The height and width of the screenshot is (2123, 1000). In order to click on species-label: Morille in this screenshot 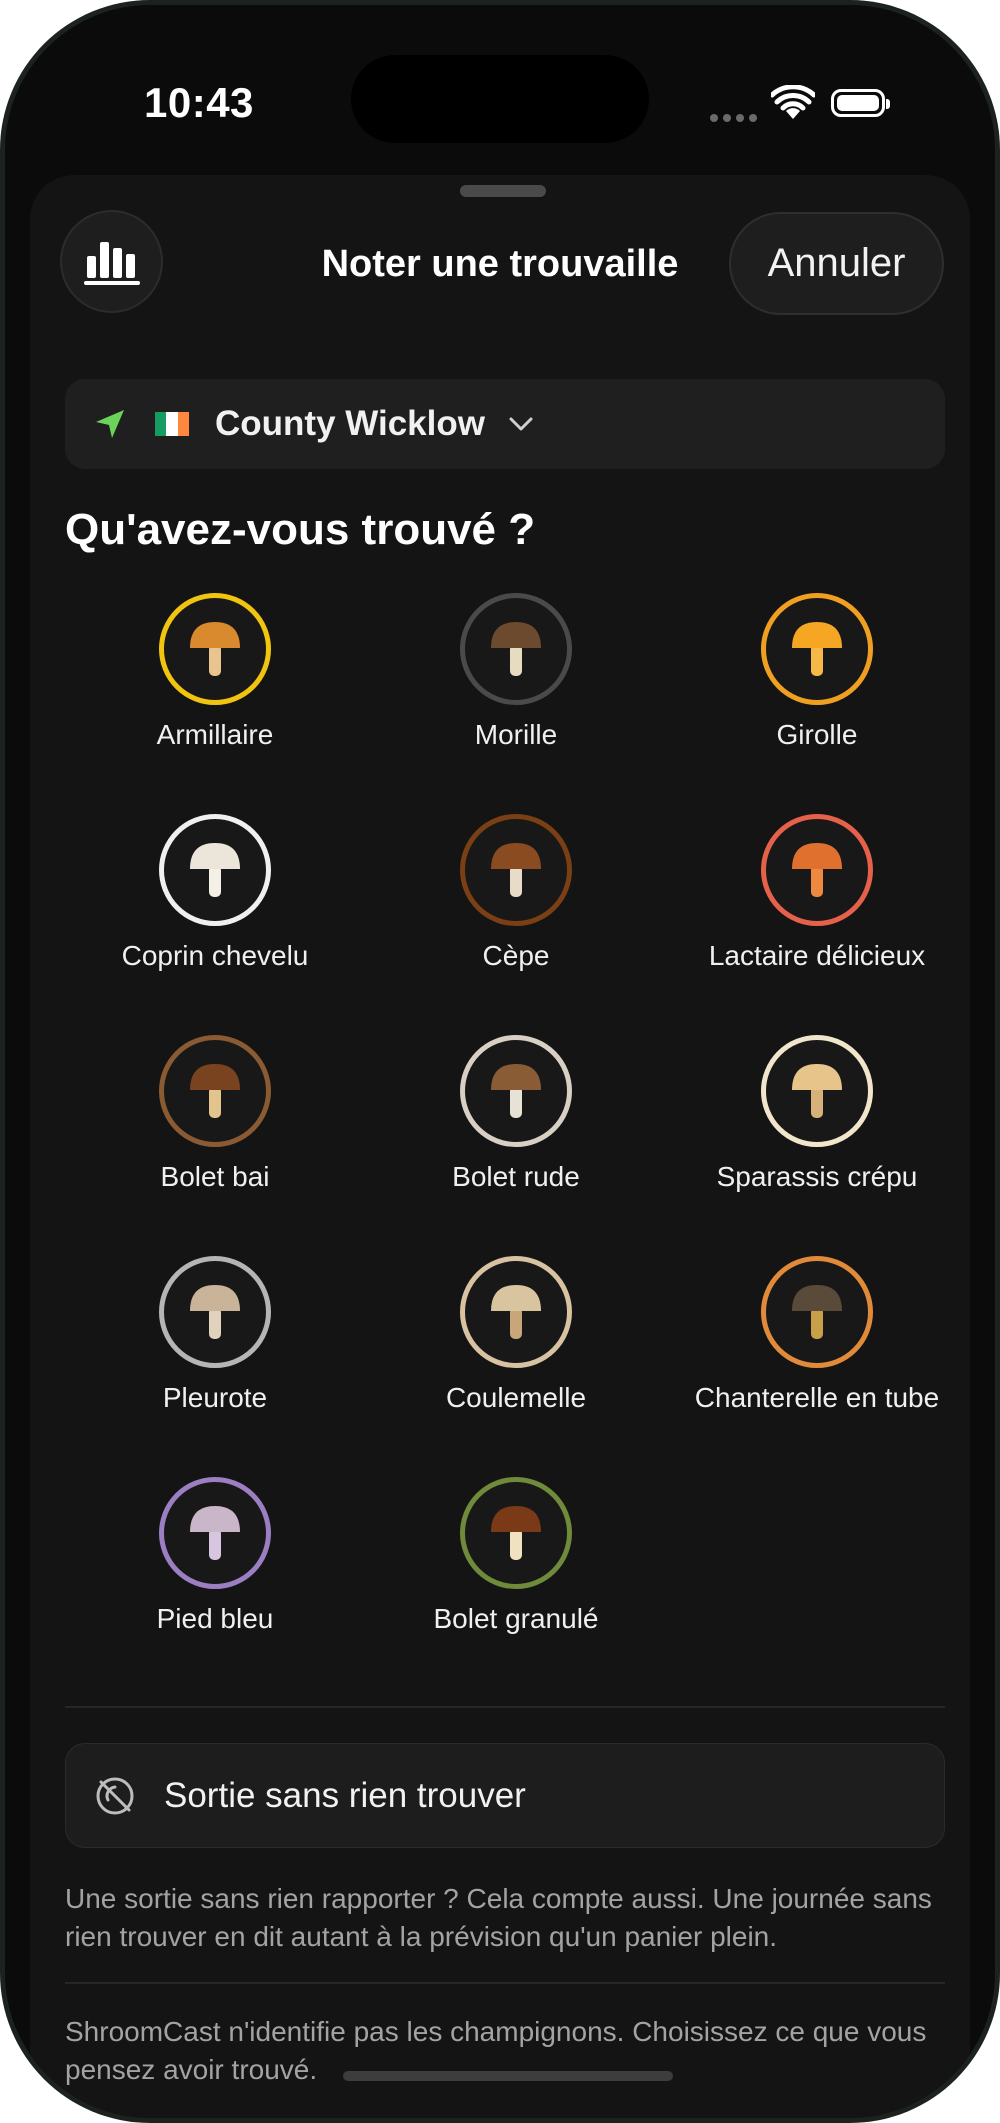, I will do `click(516, 734)`.